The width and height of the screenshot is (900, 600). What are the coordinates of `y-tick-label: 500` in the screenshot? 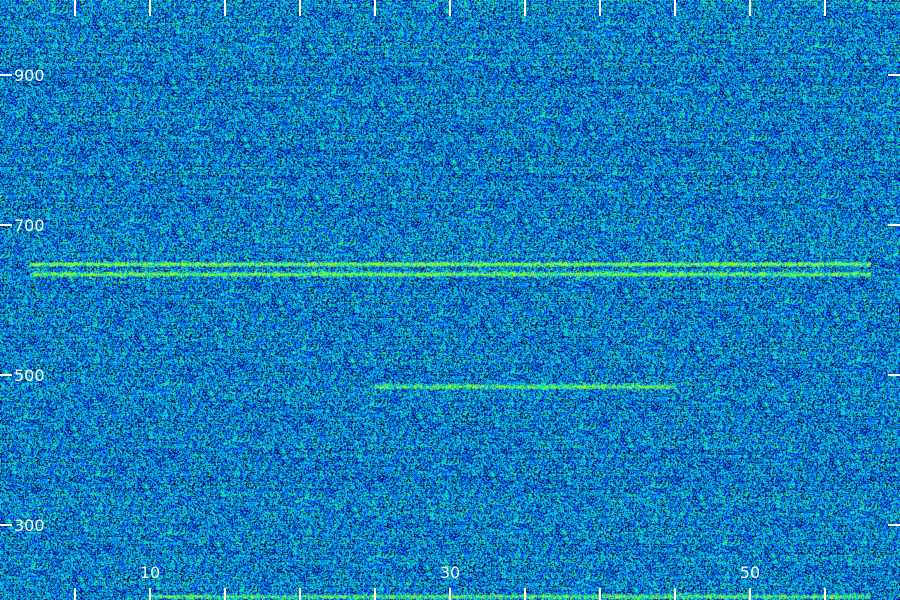 It's located at (29, 375).